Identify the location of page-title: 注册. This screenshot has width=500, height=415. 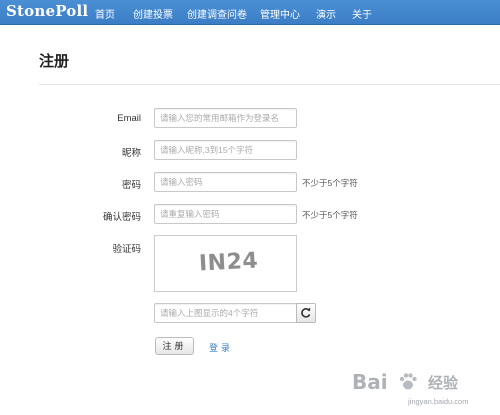
(54, 61).